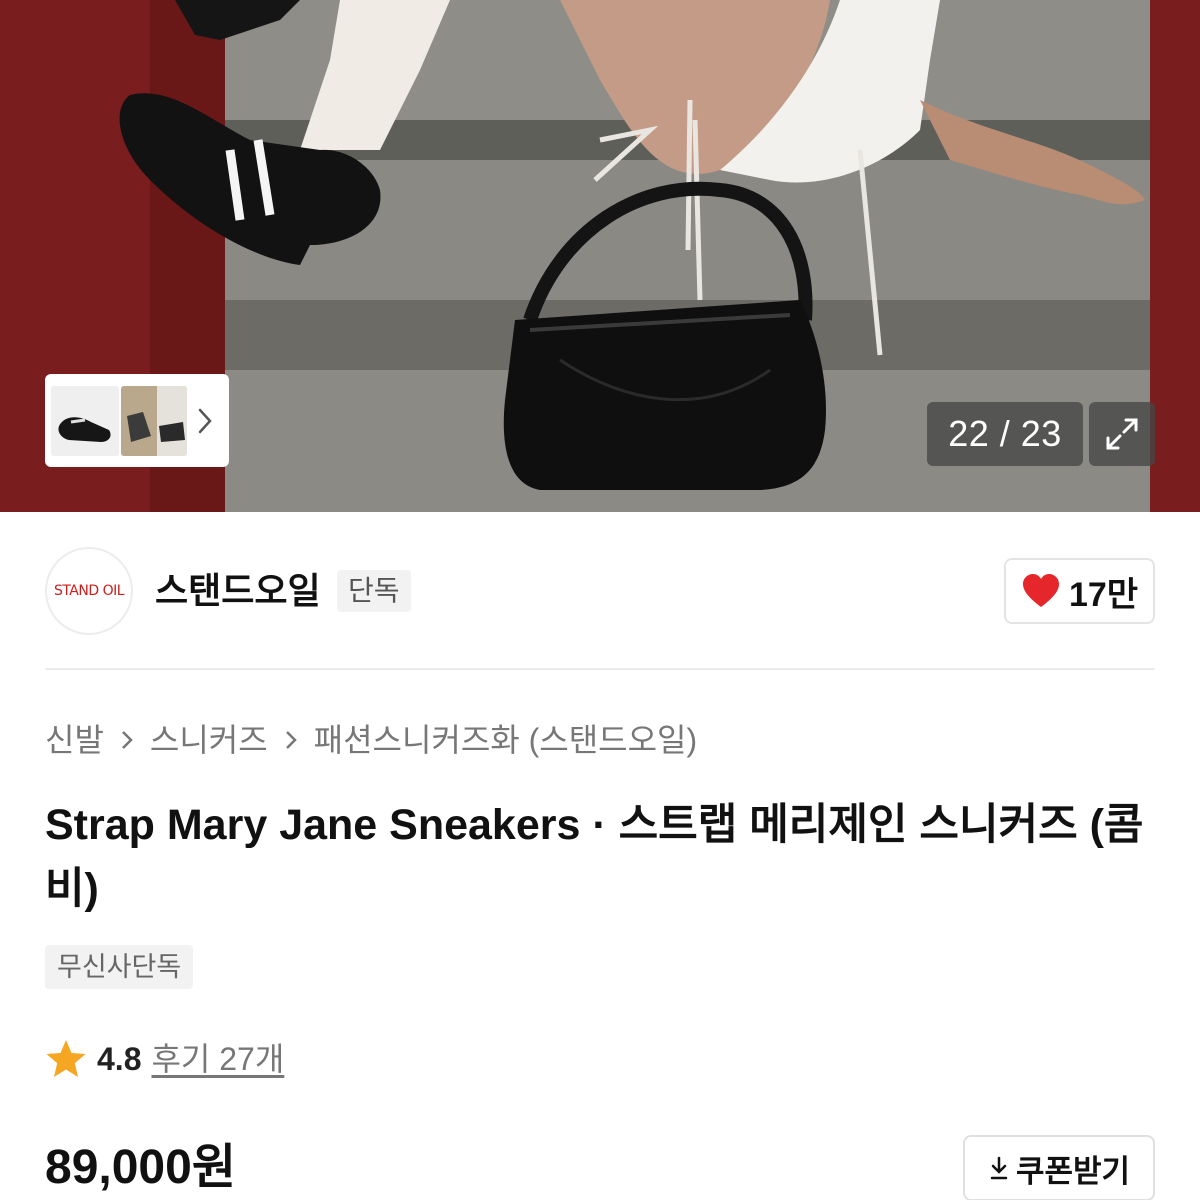  I want to click on breadcrumb: 신발 스니커즈 패션스니커즈화 (스탠드오일), so click(371, 740).